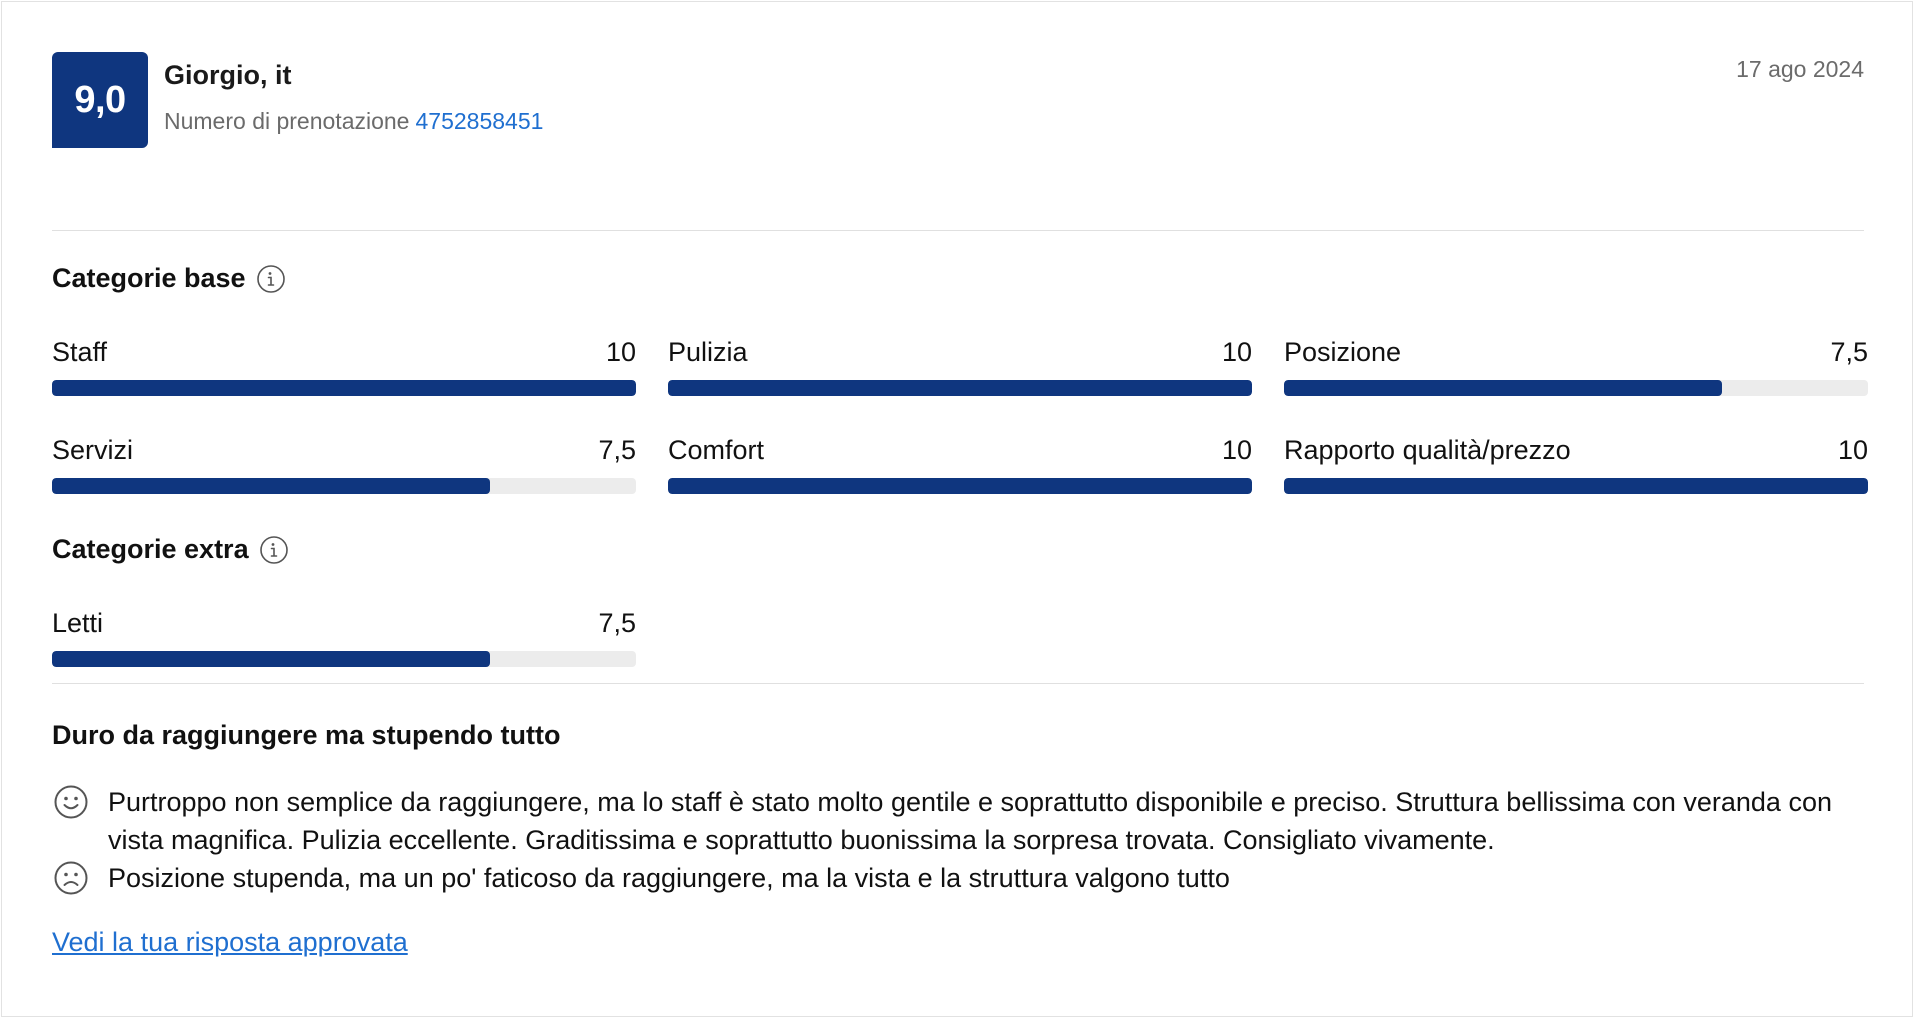  I want to click on category-label: Letti, so click(78, 623).